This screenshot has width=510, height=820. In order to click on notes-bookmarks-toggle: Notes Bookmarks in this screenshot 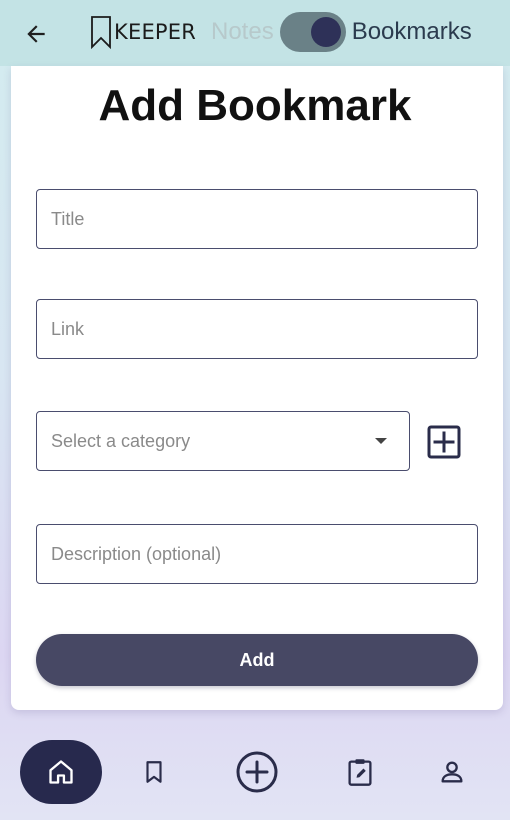, I will do `click(341, 32)`.